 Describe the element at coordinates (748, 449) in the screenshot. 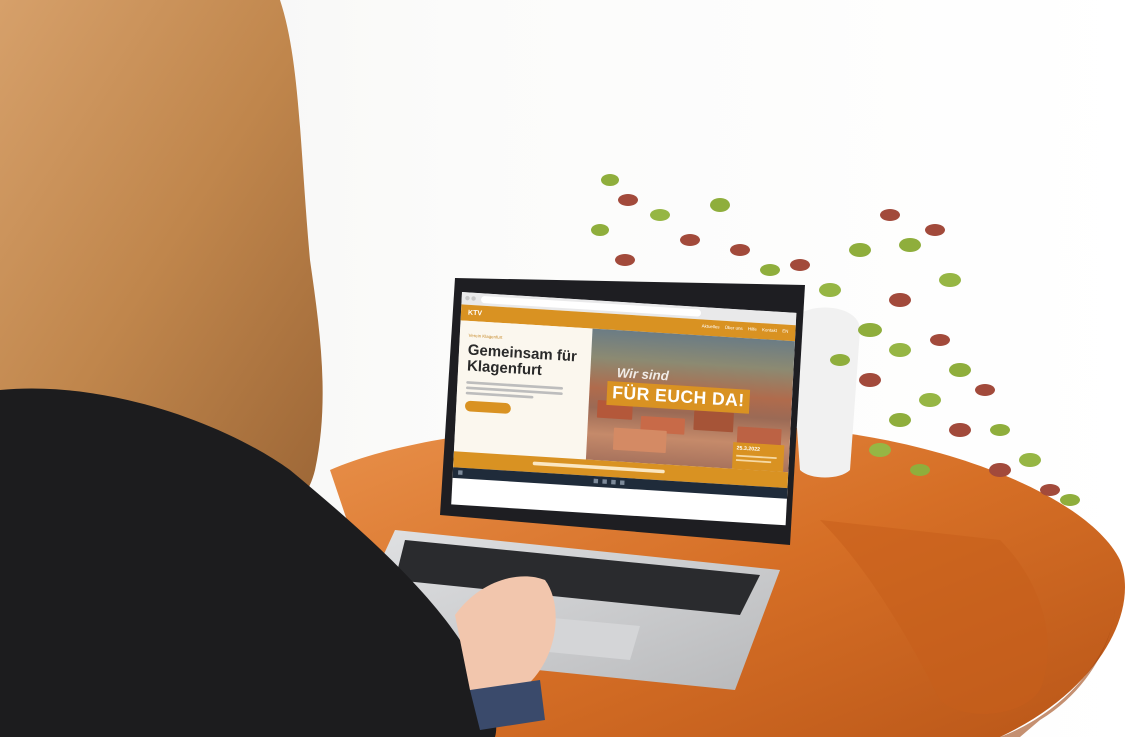

I see `date-badge-text: 25.3.2022` at that location.